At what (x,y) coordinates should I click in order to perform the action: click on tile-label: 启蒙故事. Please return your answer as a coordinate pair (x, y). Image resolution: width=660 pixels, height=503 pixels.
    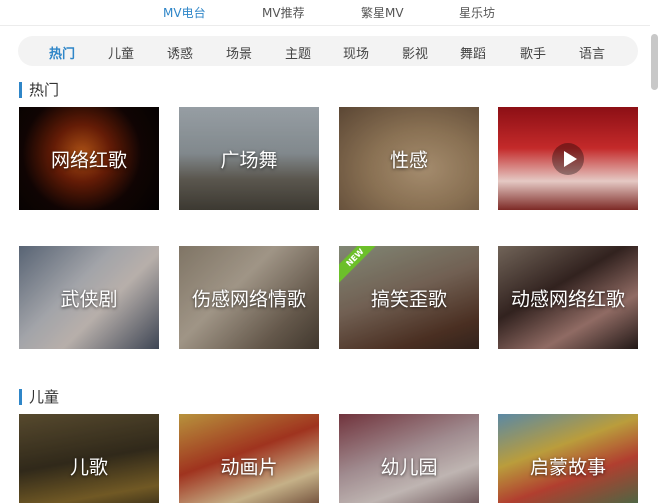
    Looking at the image, I should click on (567, 467).